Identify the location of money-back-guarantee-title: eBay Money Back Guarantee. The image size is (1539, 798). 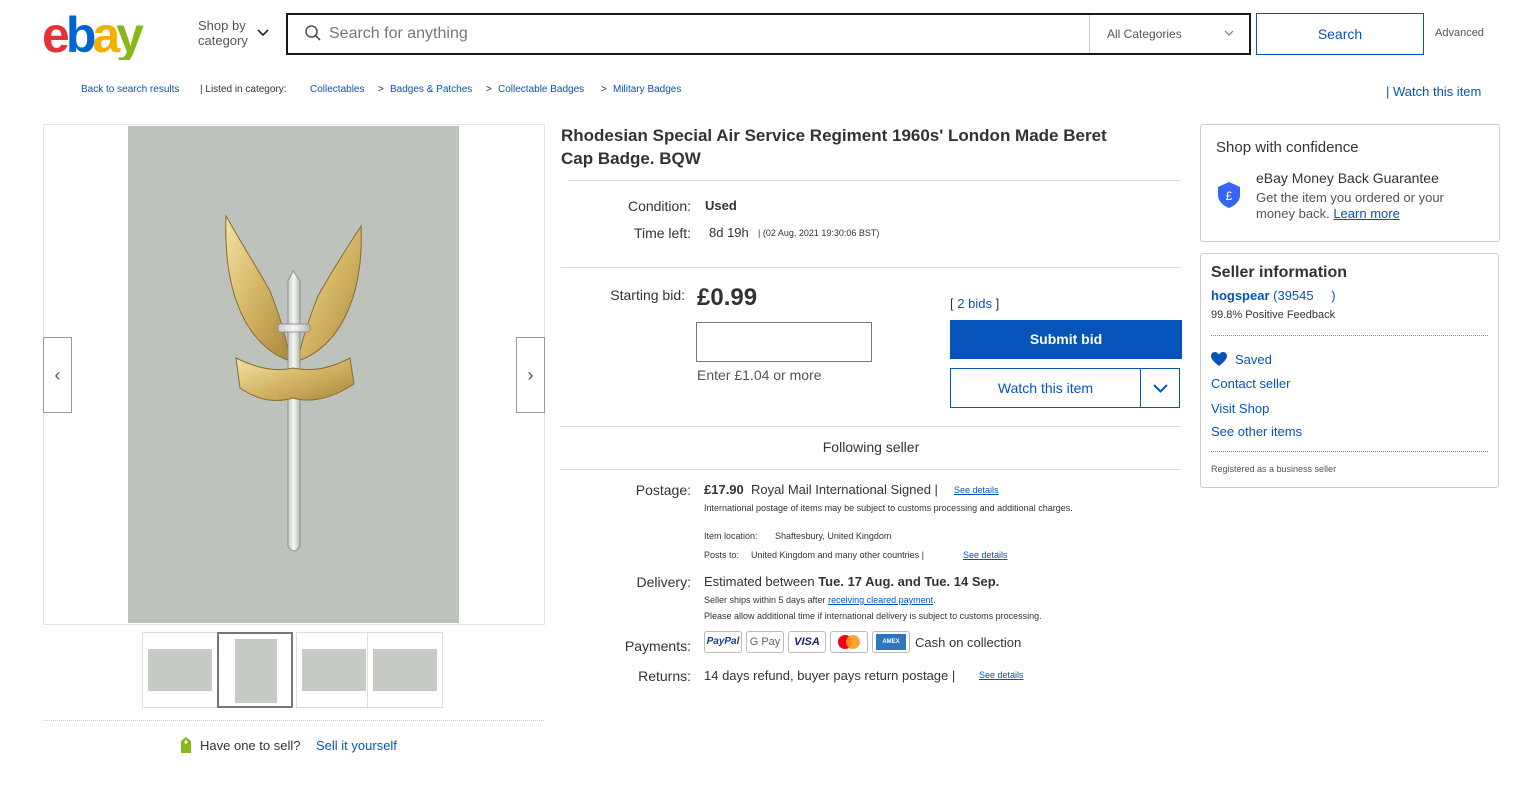
(1347, 178).